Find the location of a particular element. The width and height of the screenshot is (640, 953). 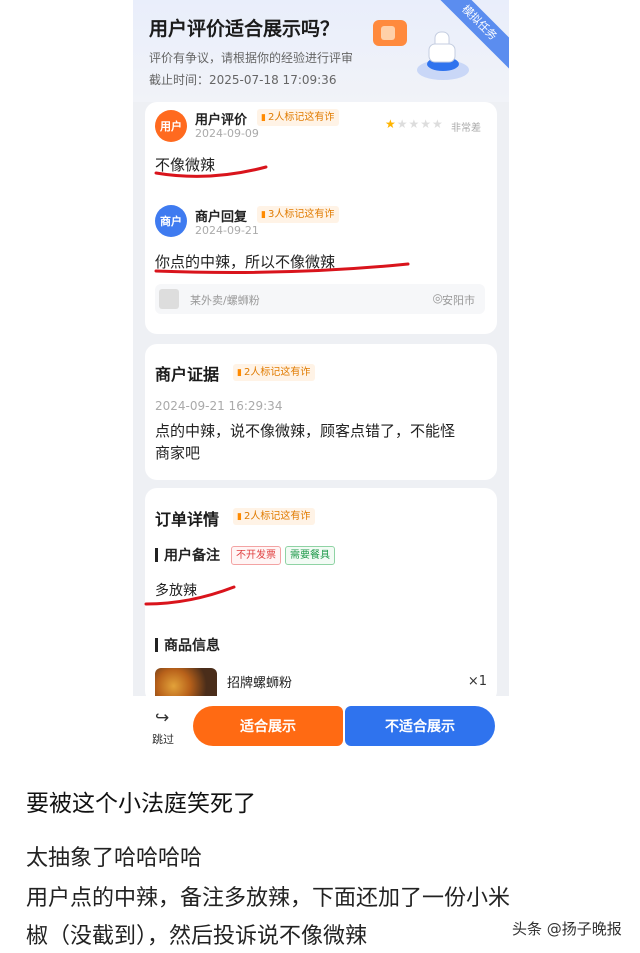

approve-button: 适合展示 is located at coordinates (268, 726).